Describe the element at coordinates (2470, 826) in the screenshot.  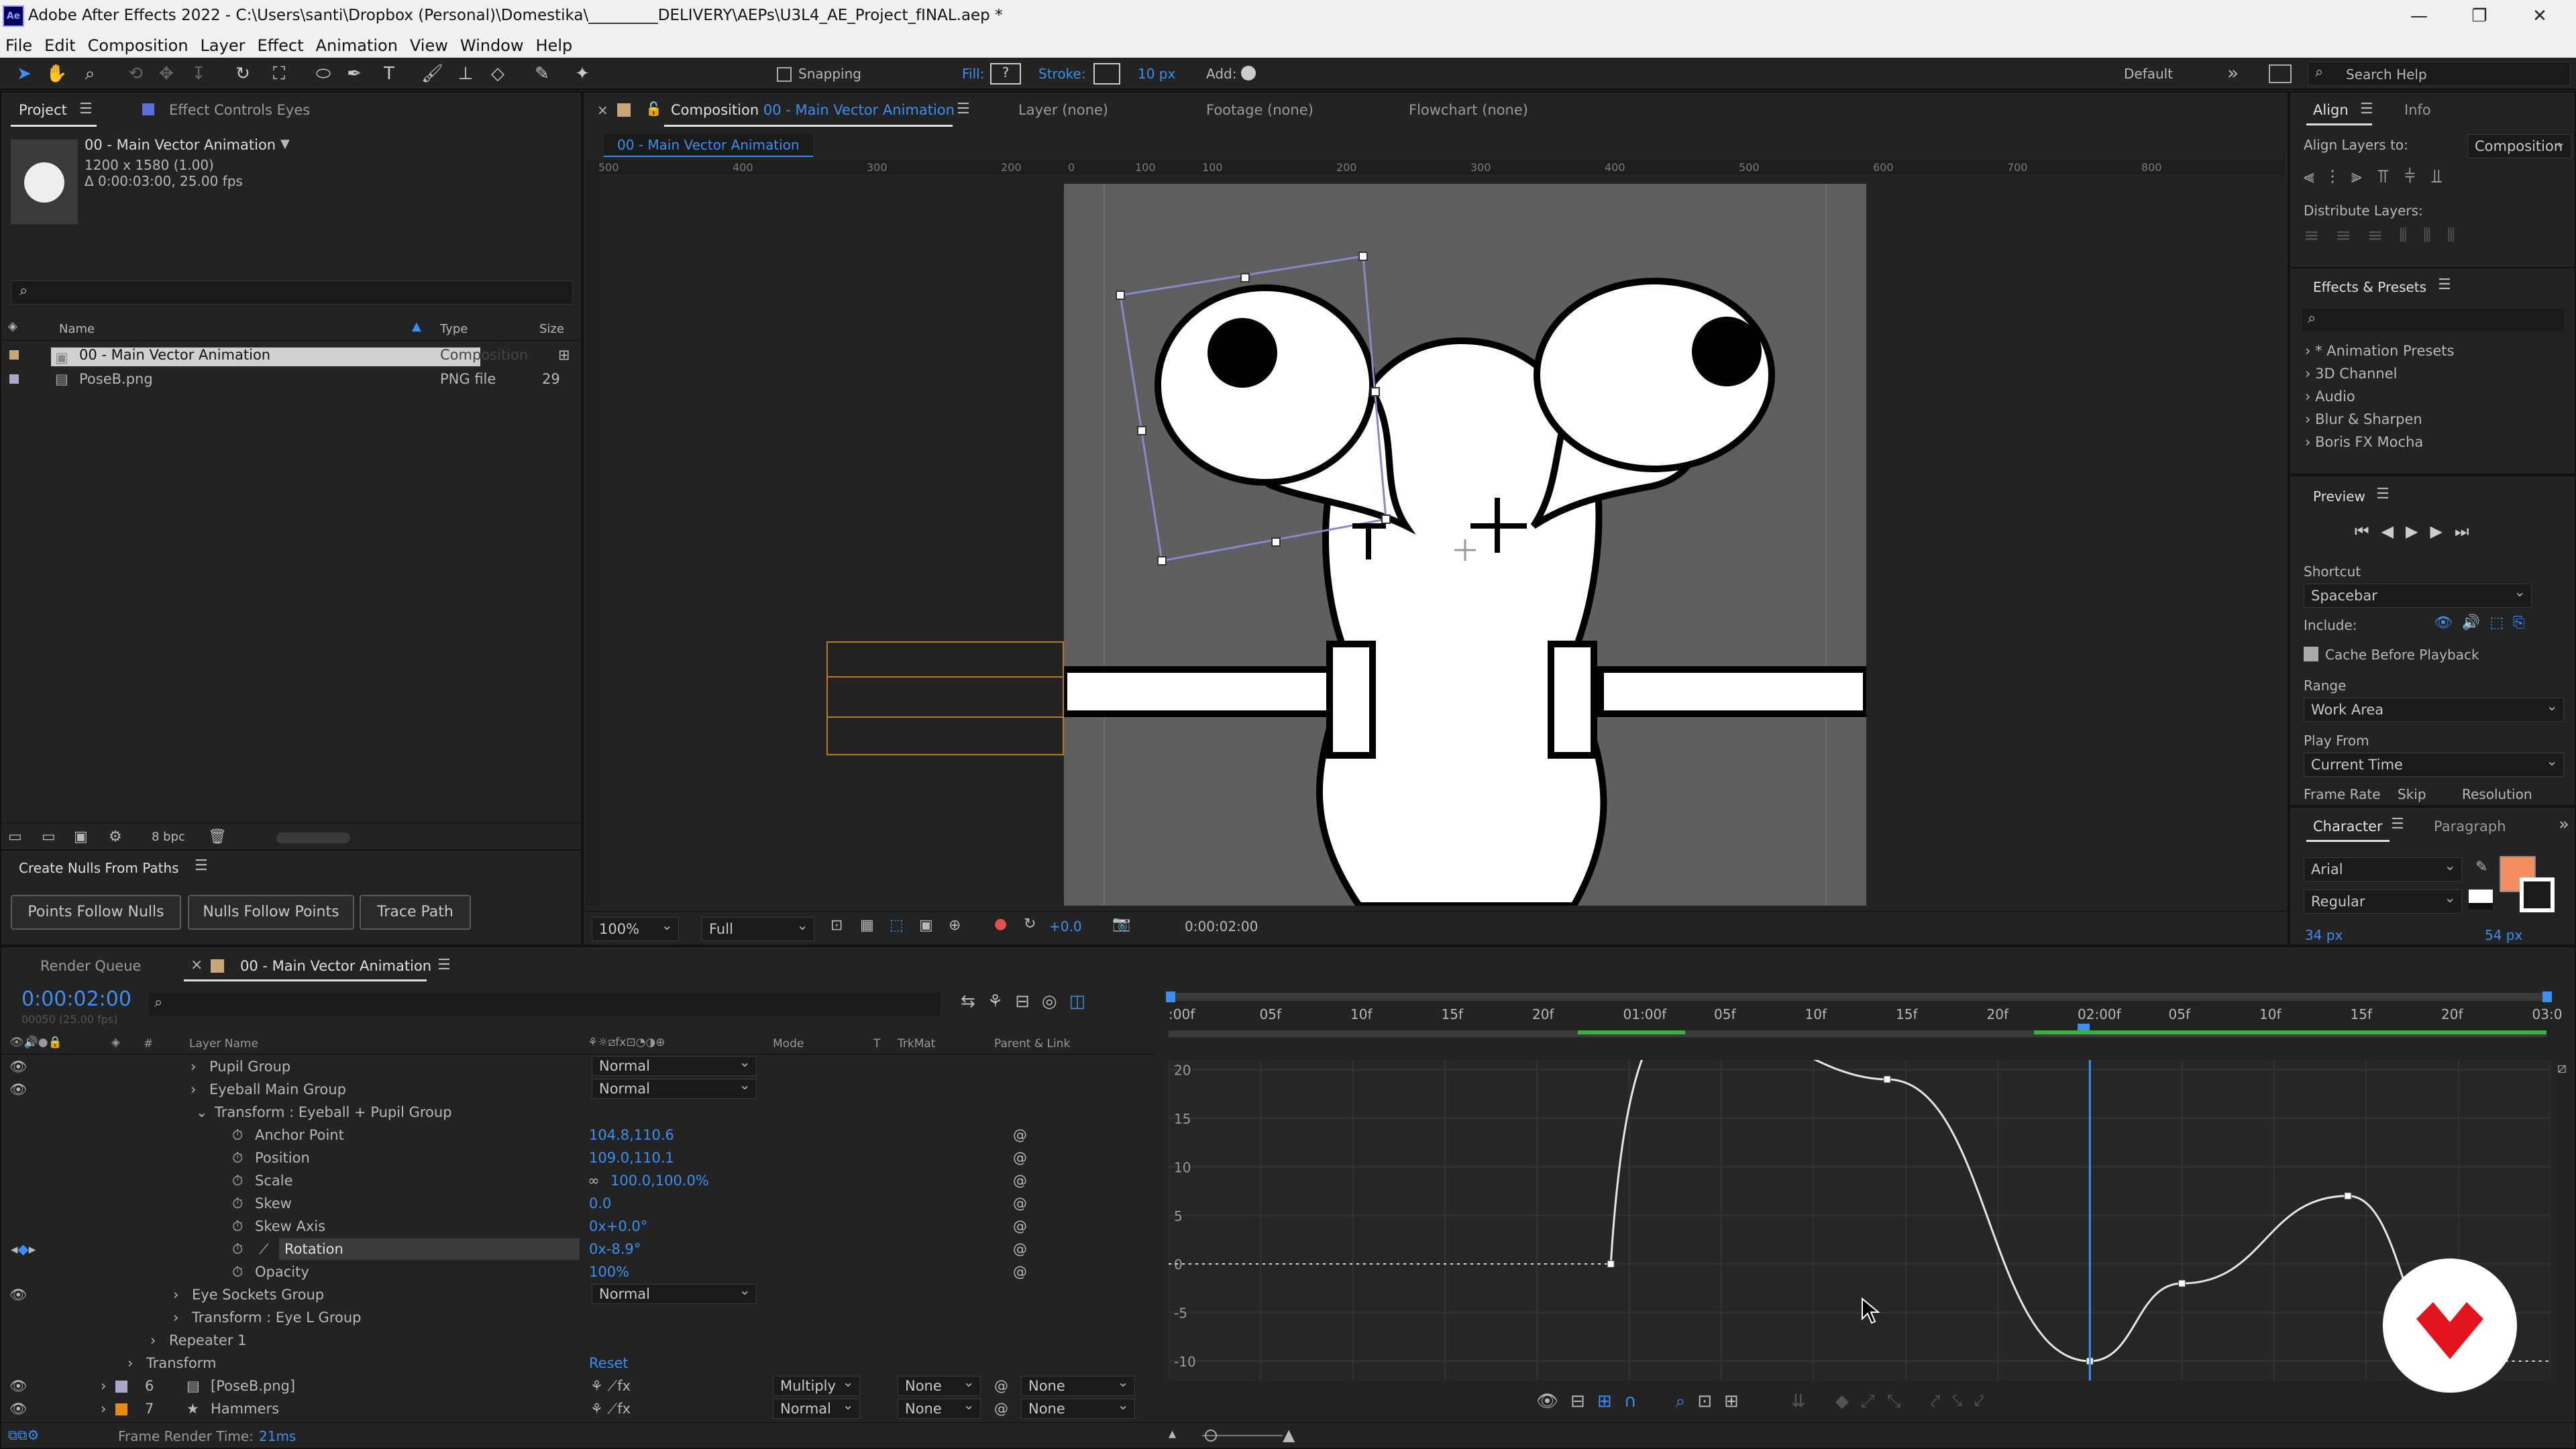
I see `tab-paragraph: Paragraph` at that location.